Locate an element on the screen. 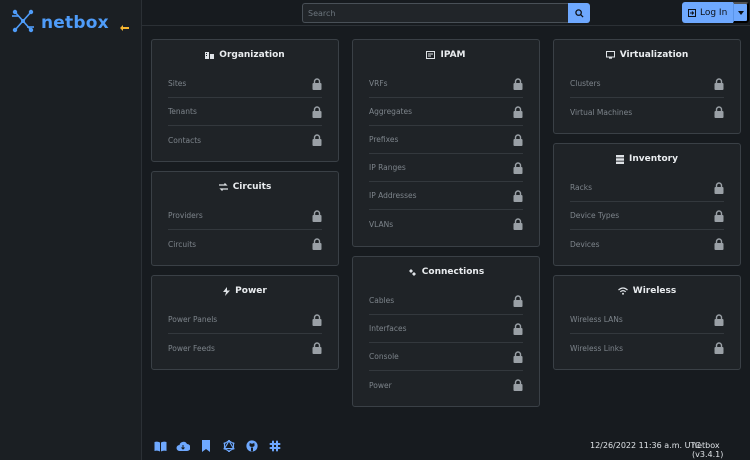 This screenshot has height=460, width=750. list-item: Racks is located at coordinates (647, 188).